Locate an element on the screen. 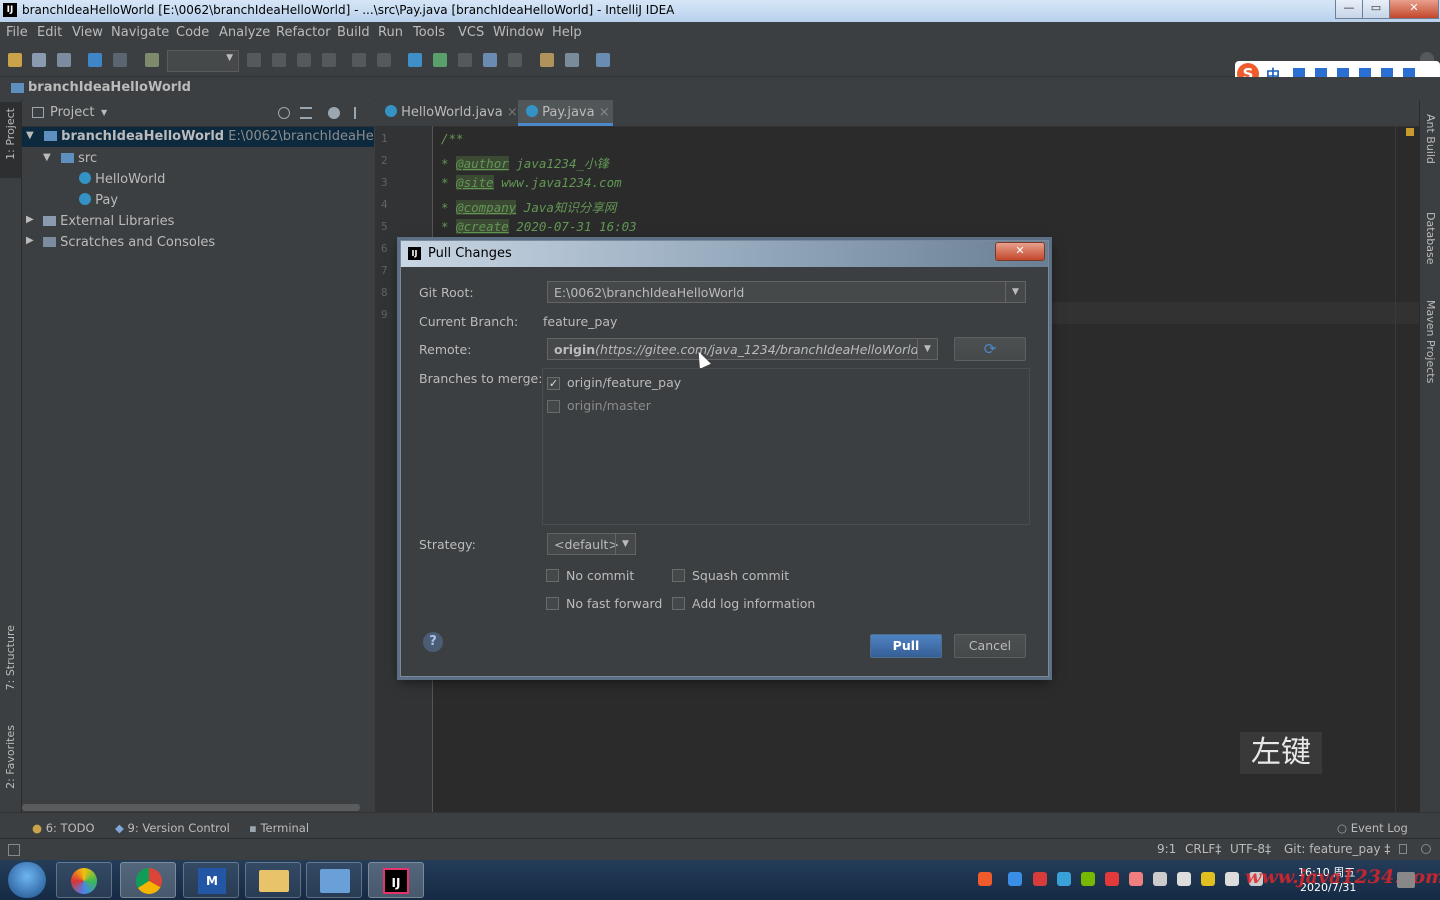  maven-tool-button: Maven Projects is located at coordinates (1430, 341).